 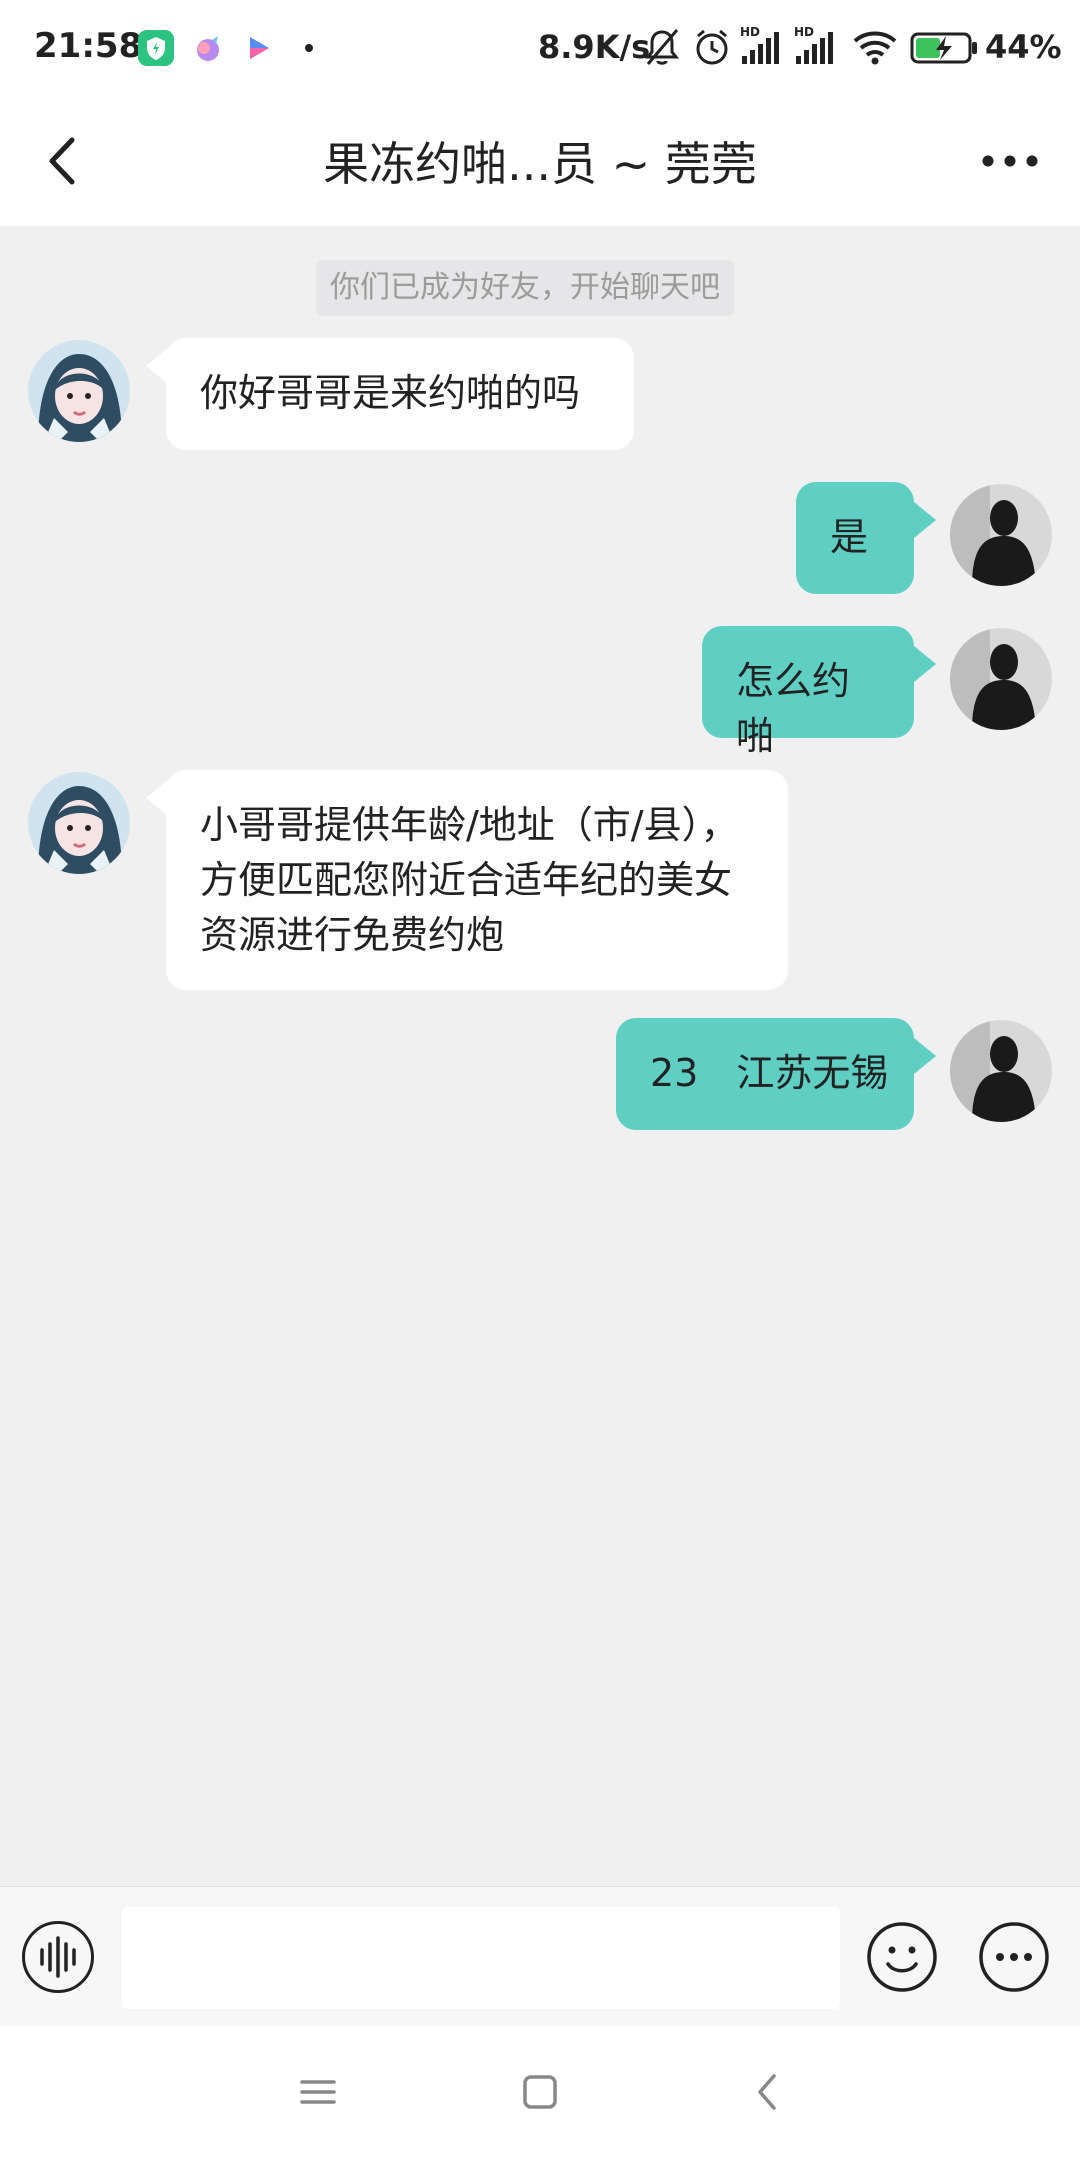 I want to click on back-chevron-icon, so click(x=767, y=2092).